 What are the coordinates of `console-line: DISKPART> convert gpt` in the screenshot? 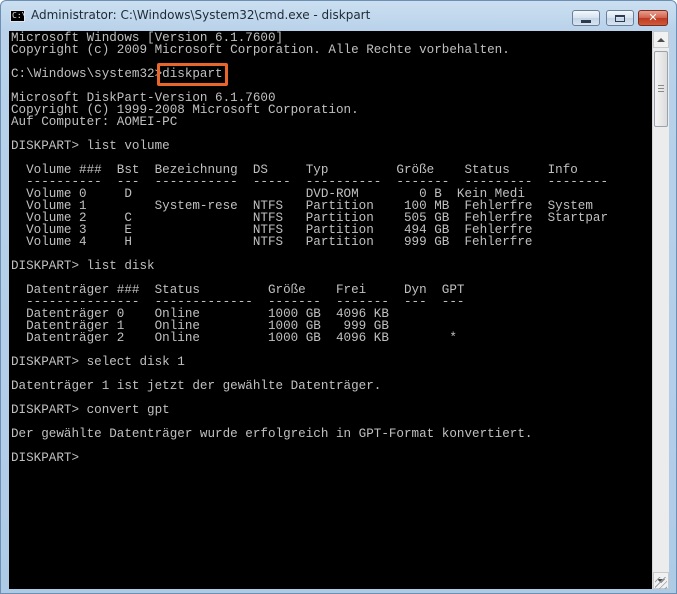 It's located at (90, 410).